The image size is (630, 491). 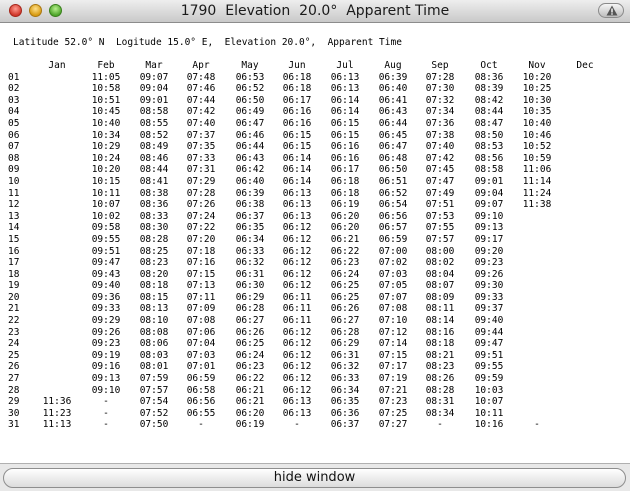 What do you see at coordinates (250, 390) in the screenshot?
I see `time-cell: 06:21` at bounding box center [250, 390].